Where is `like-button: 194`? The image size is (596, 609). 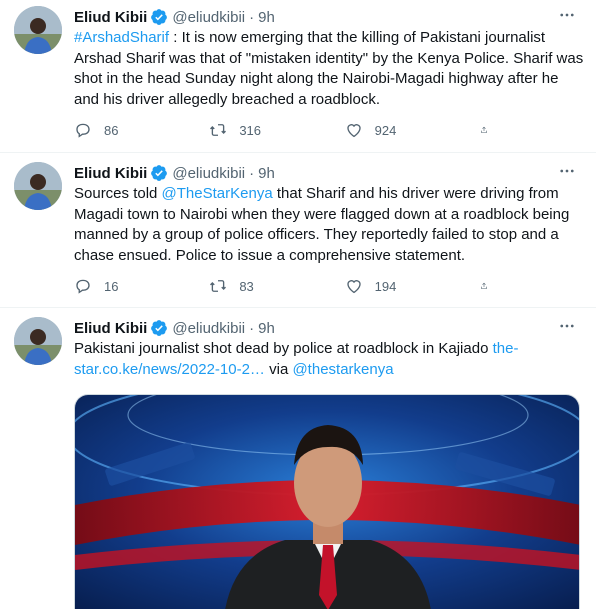
like-button: 194 is located at coordinates (395, 286).